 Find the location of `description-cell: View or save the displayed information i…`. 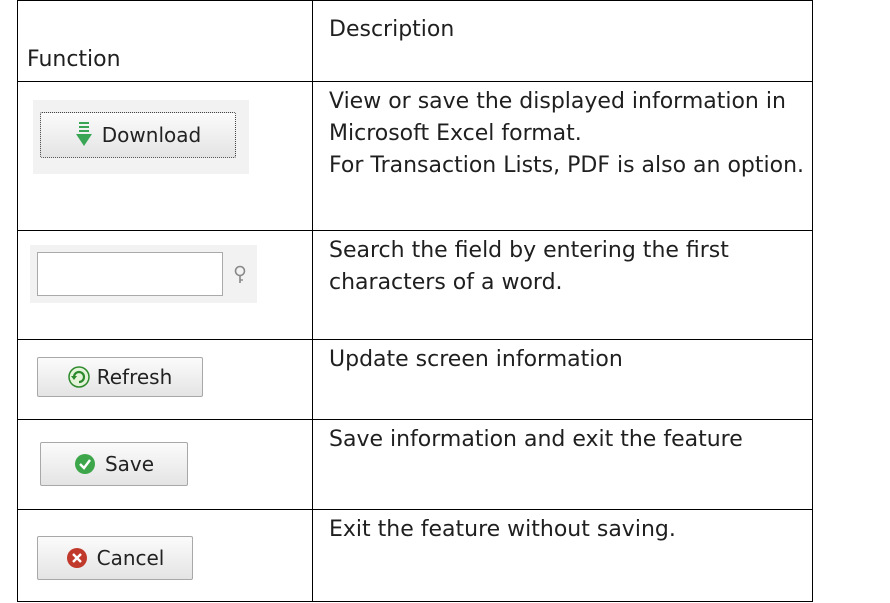

description-cell: View or save the displayed information i… is located at coordinates (562, 156).